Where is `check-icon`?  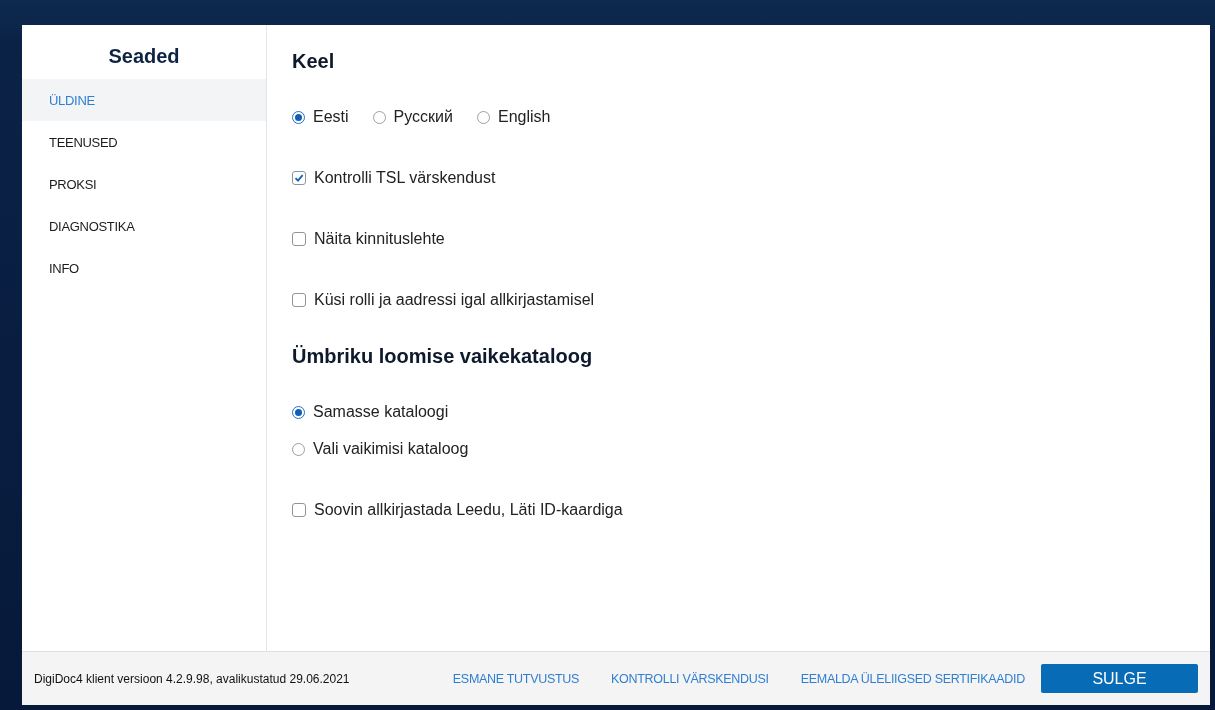
check-icon is located at coordinates (299, 178).